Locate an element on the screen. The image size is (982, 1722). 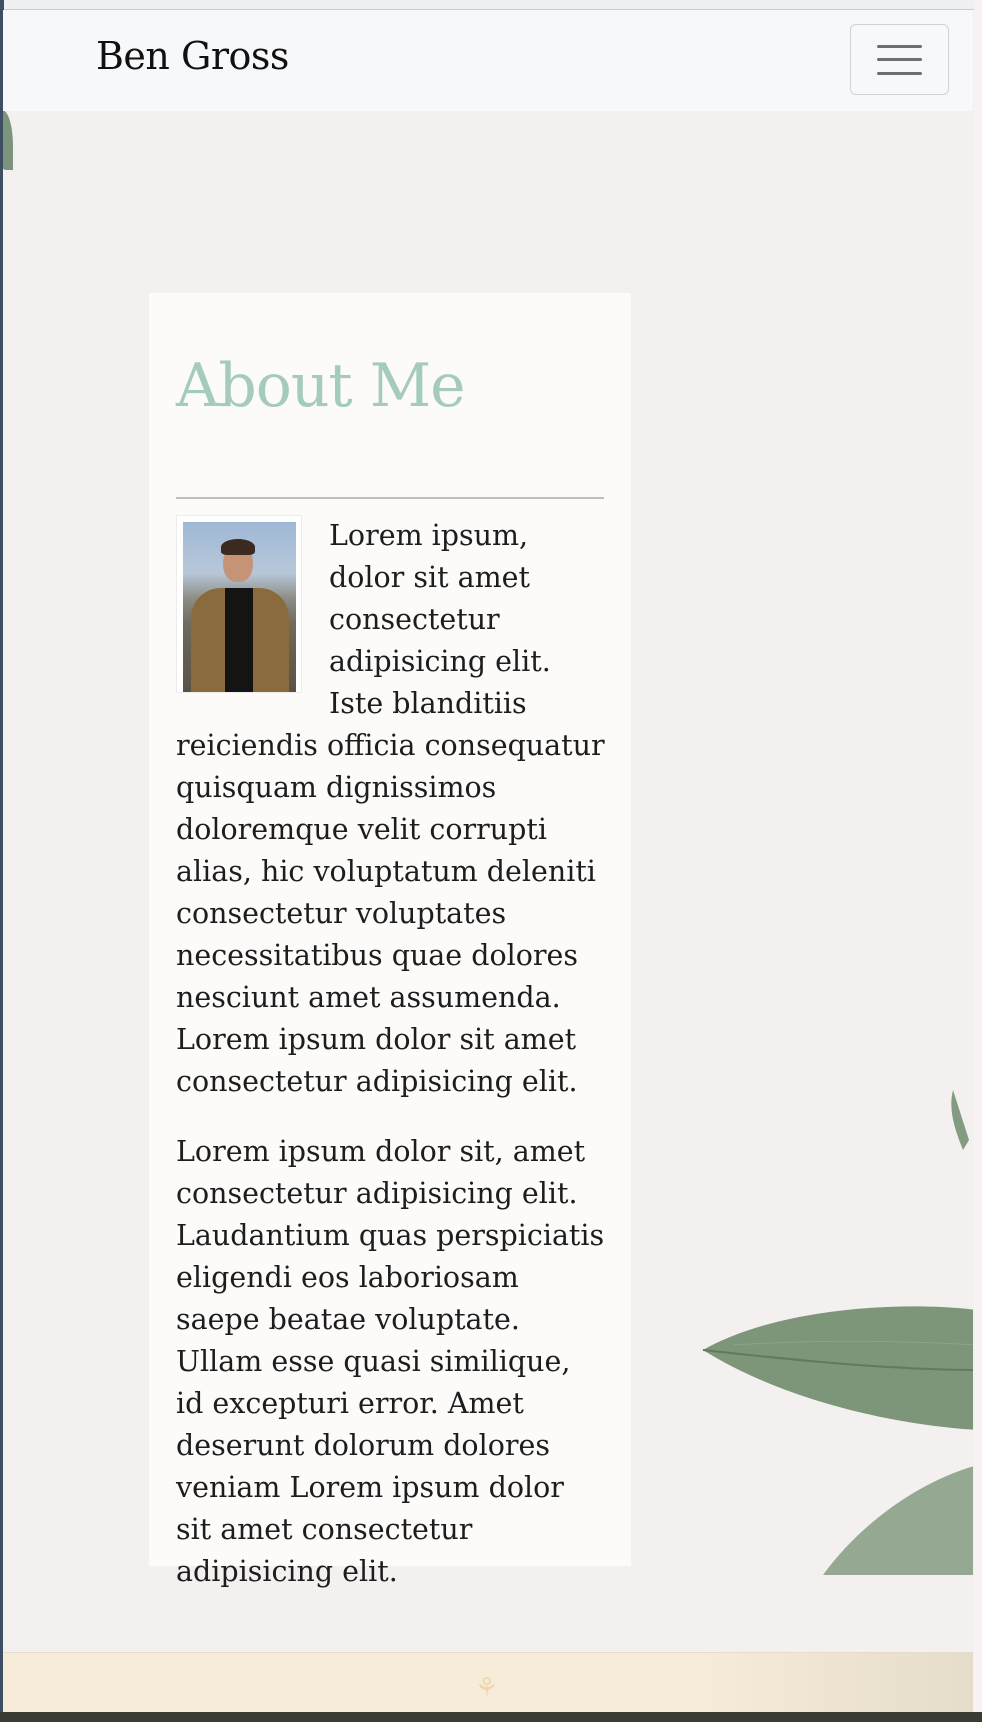
leaf-decoration-left is located at coordinates (8, 140).